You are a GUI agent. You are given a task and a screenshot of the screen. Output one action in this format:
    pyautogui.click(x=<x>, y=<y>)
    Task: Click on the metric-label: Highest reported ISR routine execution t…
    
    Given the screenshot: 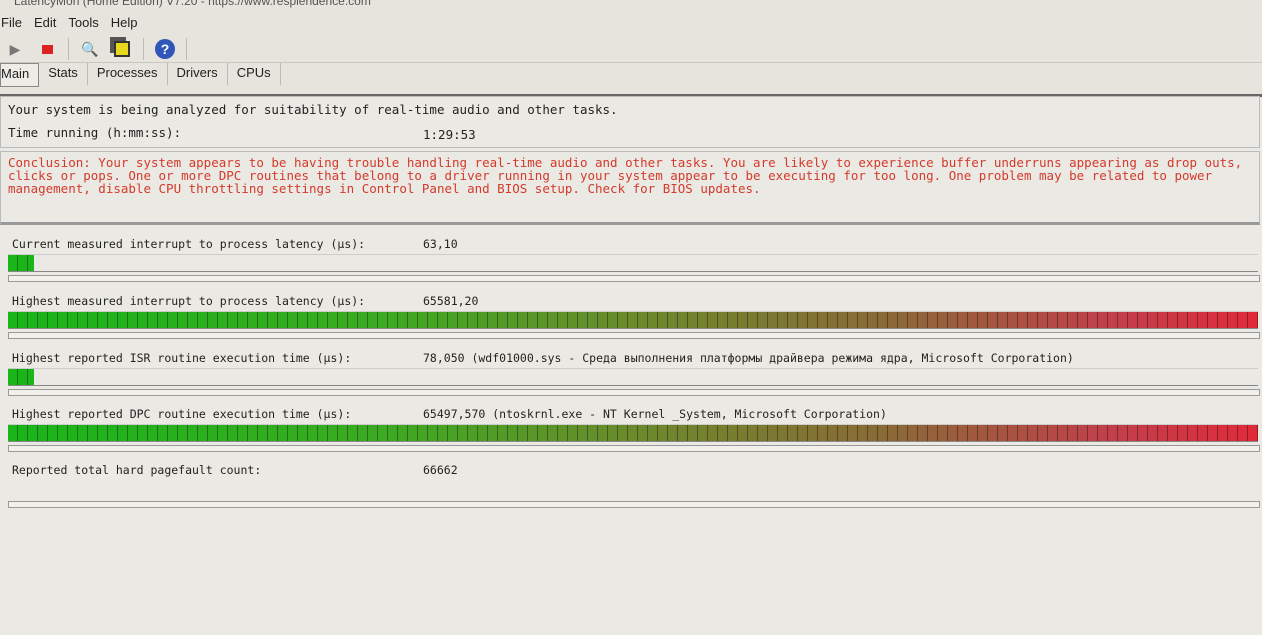 What is the action you would take?
    pyautogui.click(x=182, y=358)
    